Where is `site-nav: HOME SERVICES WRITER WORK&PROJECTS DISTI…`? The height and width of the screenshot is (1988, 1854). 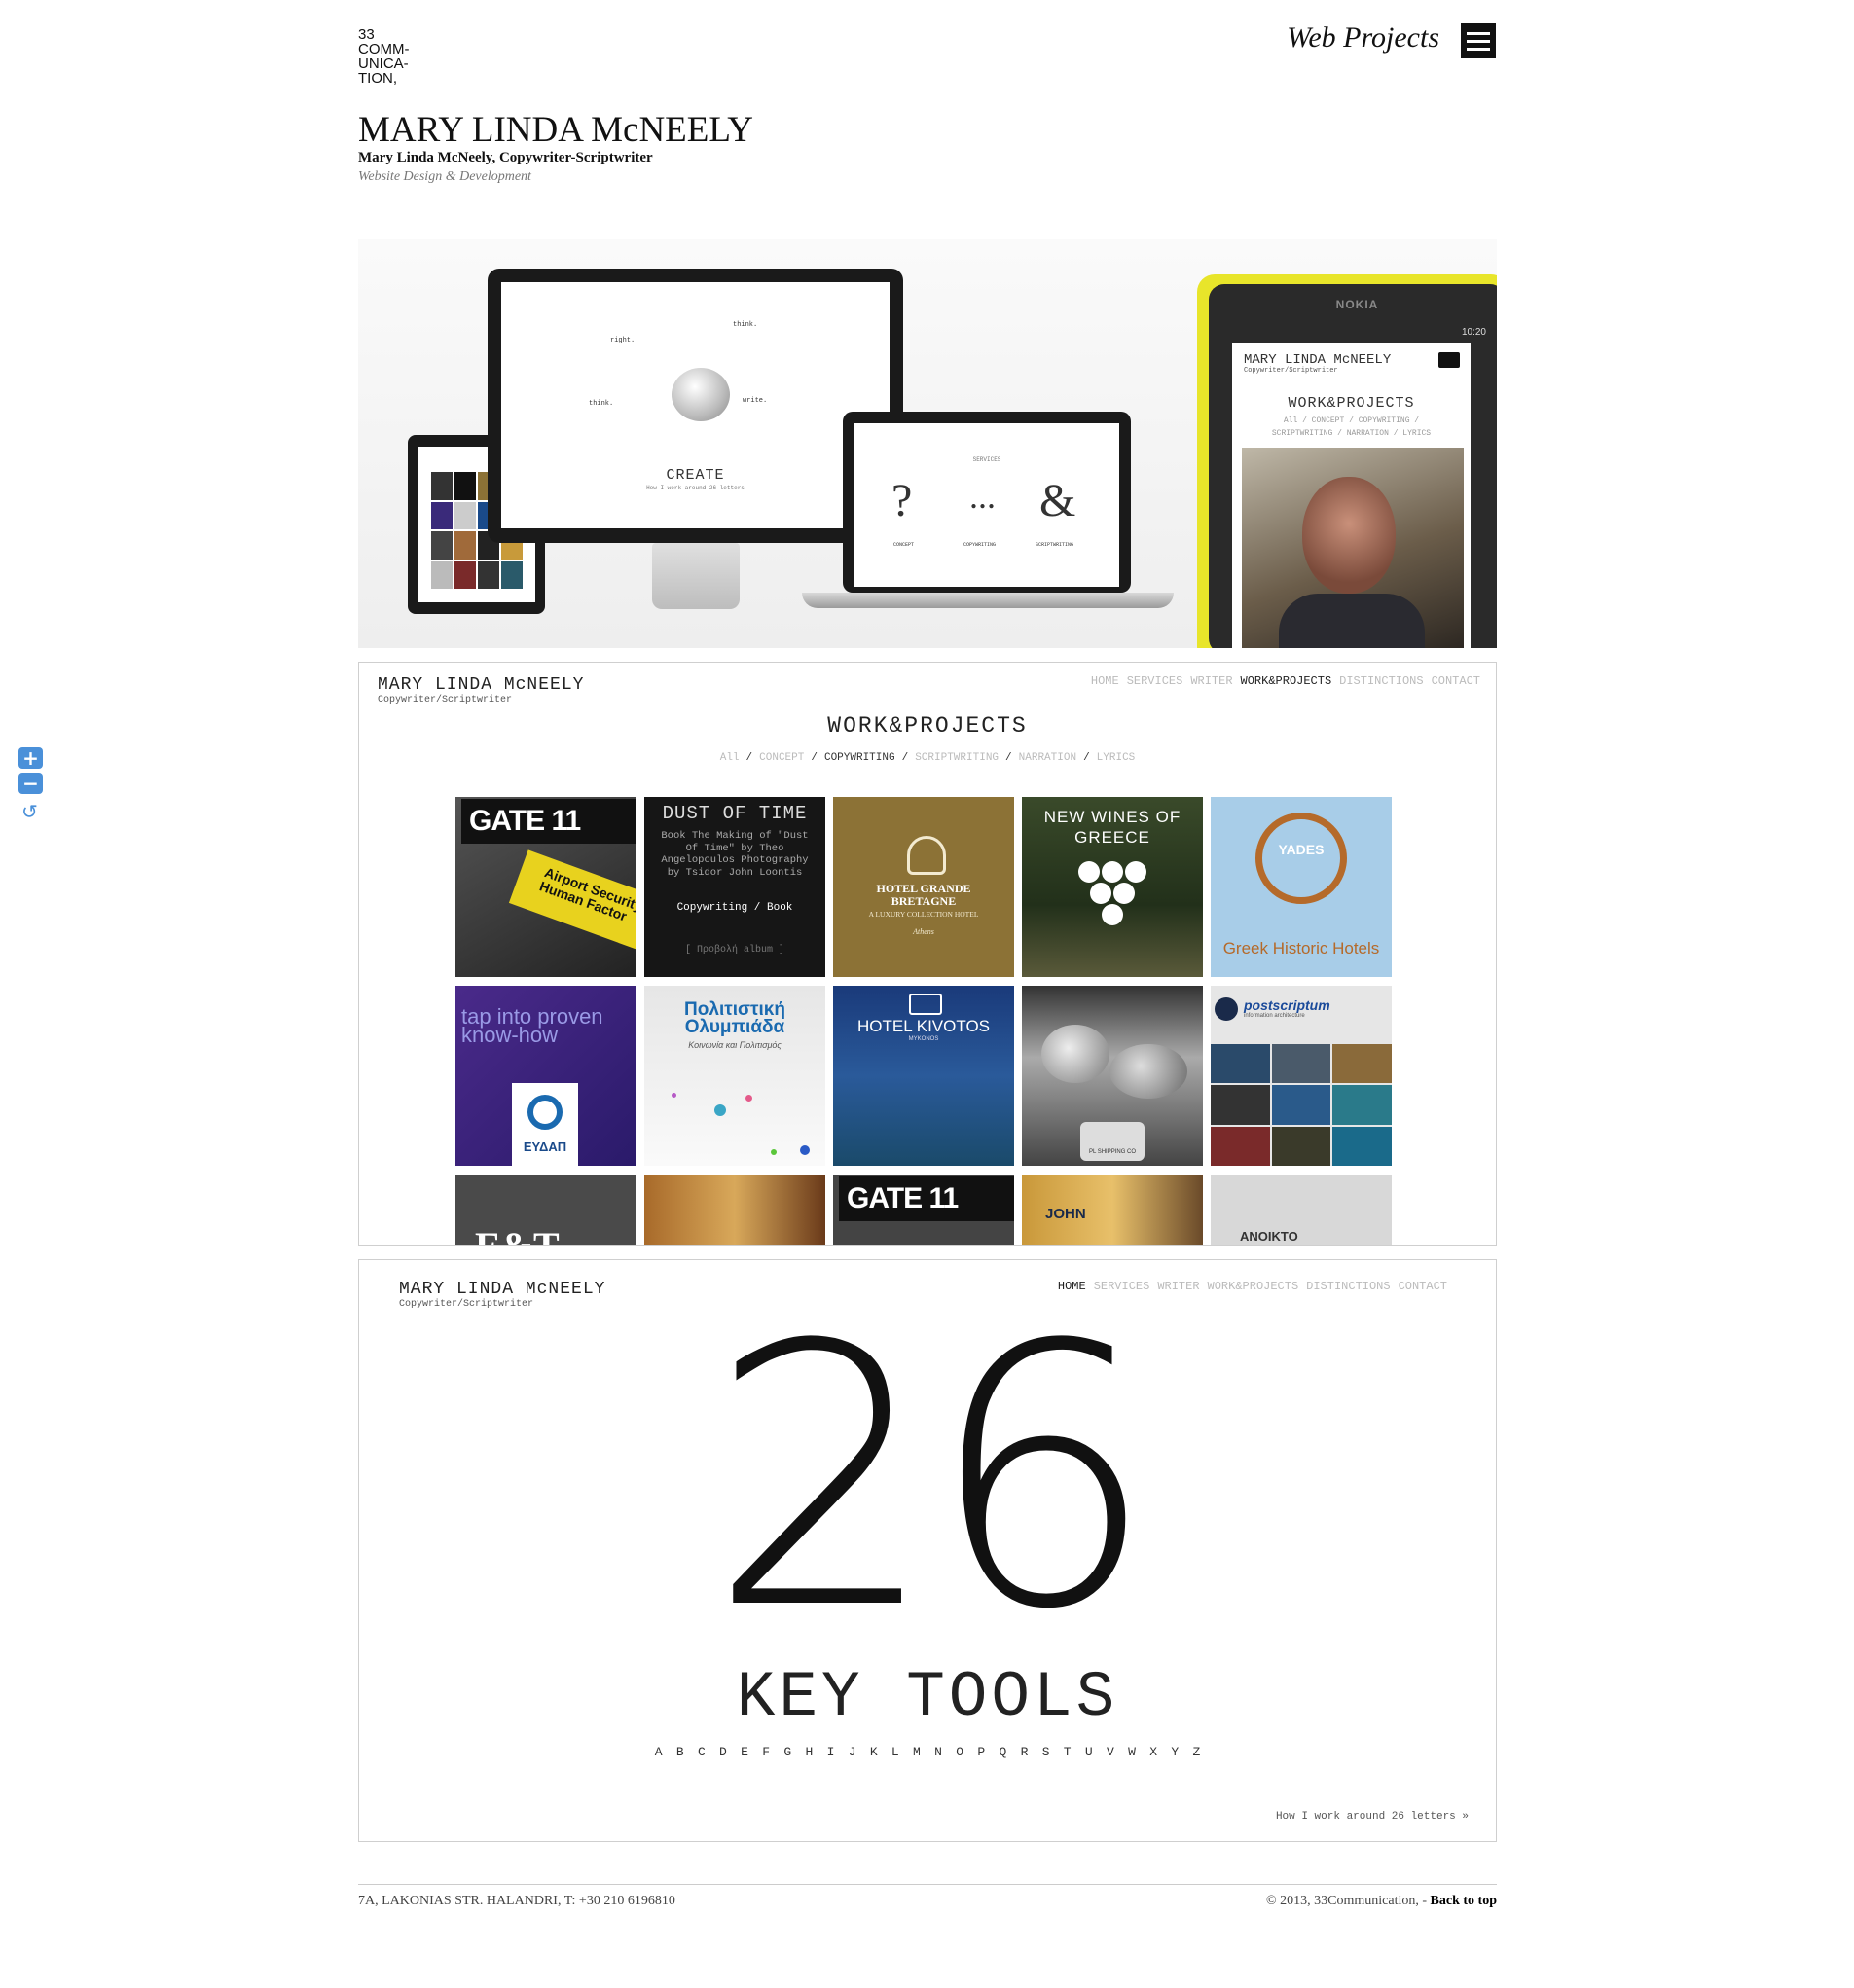
site-nav: HOME SERVICES WRITER WORK&PROJECTS DISTI… is located at coordinates (1285, 681).